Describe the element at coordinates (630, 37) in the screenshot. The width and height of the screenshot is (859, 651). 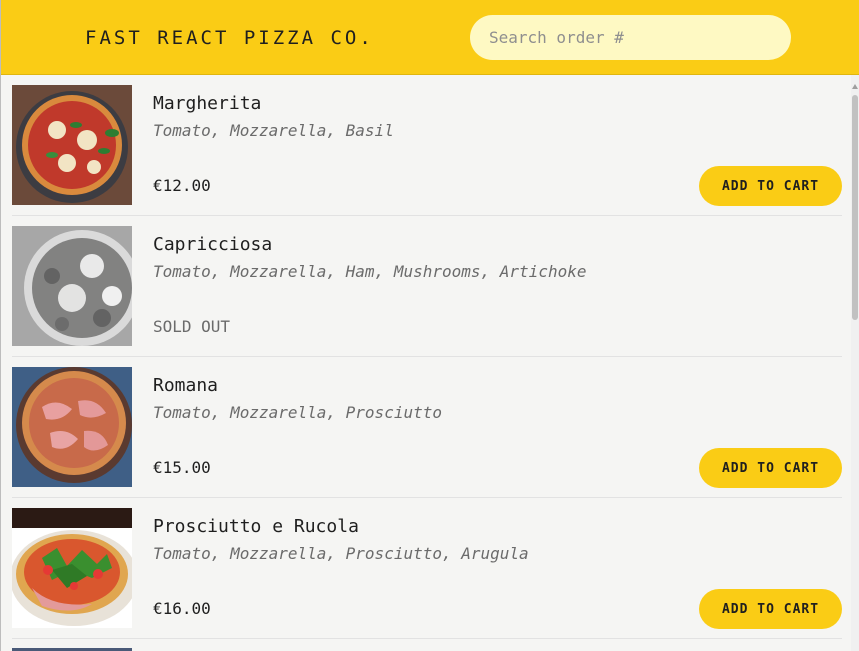
I see `search-order-input` at that location.